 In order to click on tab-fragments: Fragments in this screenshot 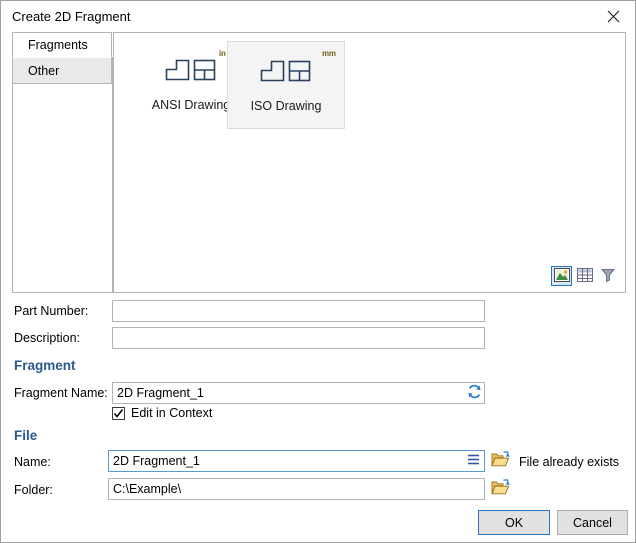, I will do `click(62, 45)`.